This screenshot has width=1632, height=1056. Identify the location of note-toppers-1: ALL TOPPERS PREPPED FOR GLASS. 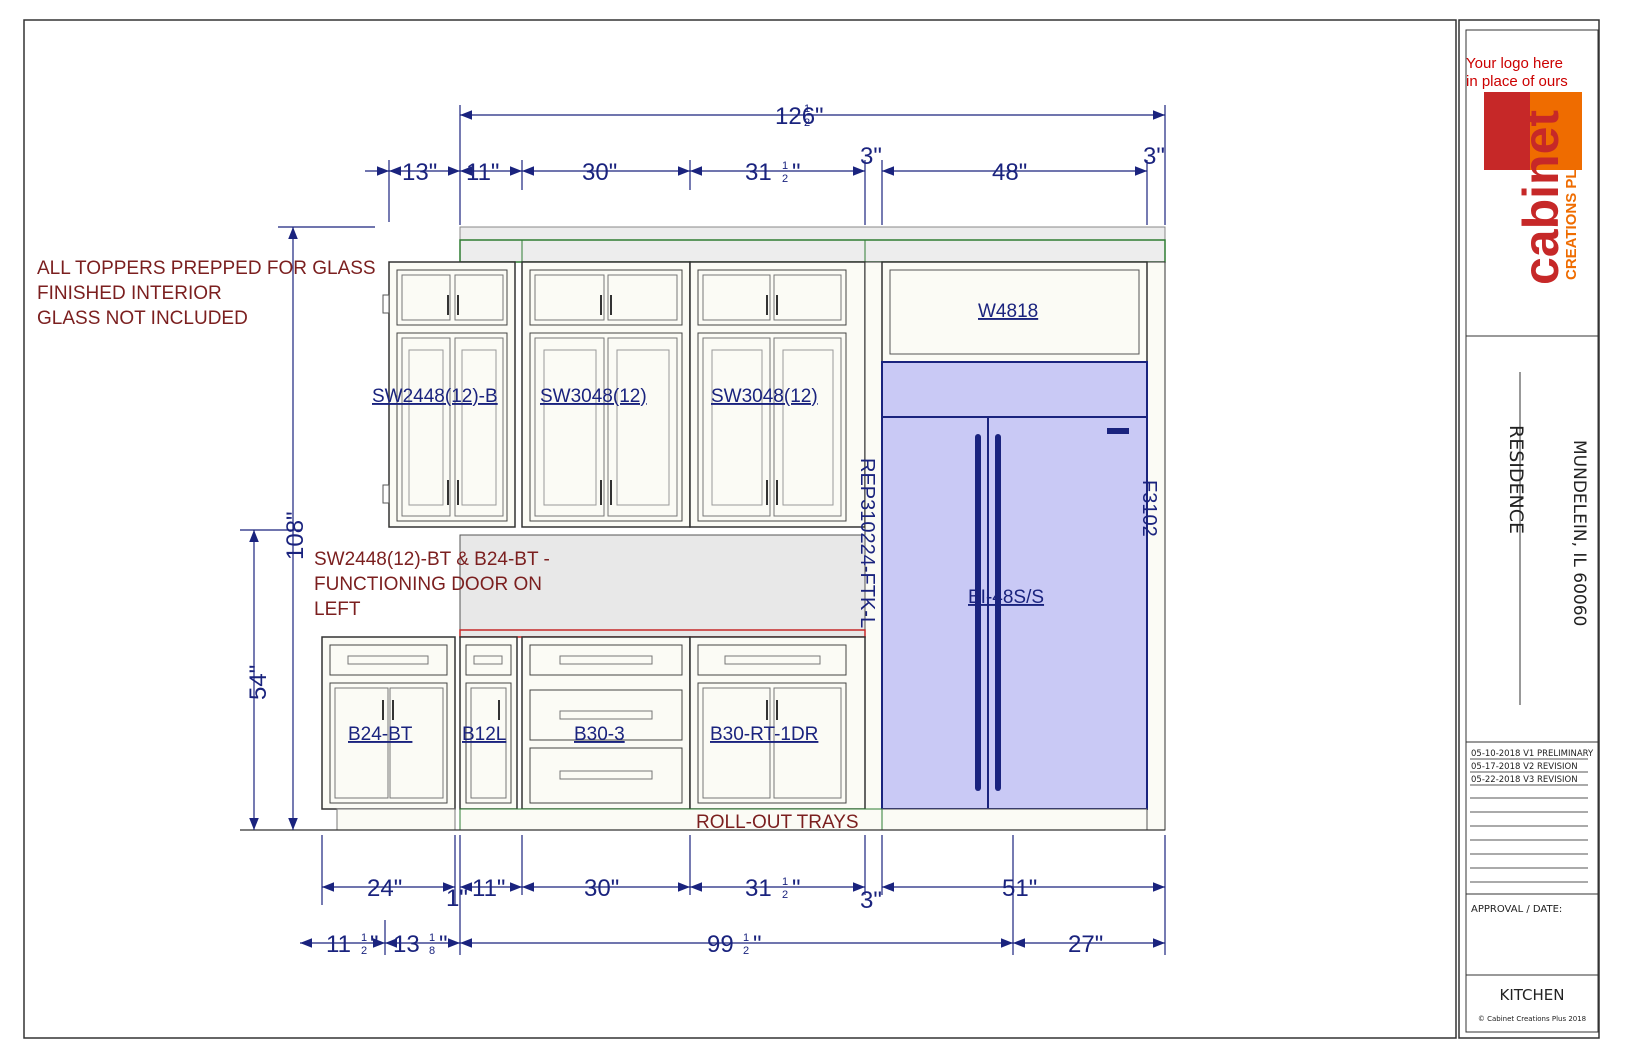
(206, 268).